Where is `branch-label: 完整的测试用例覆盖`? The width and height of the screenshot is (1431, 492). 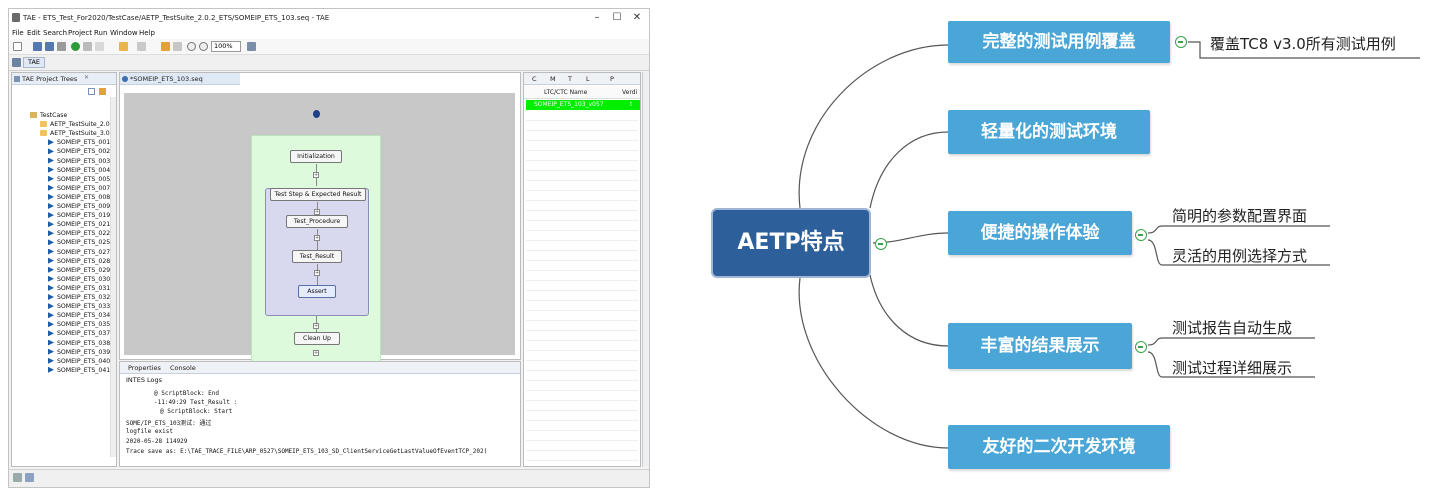 branch-label: 完整的测试用例覆盖 is located at coordinates (1059, 42).